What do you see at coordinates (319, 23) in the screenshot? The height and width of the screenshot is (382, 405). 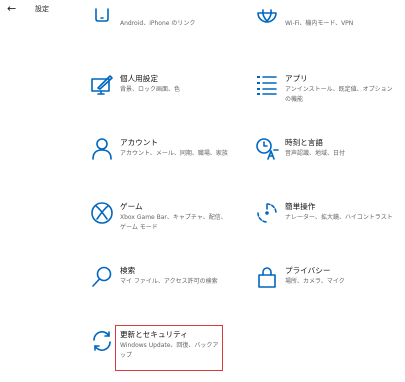 I see `tile-description: Wi-Fi、機内モード、VPN` at bounding box center [319, 23].